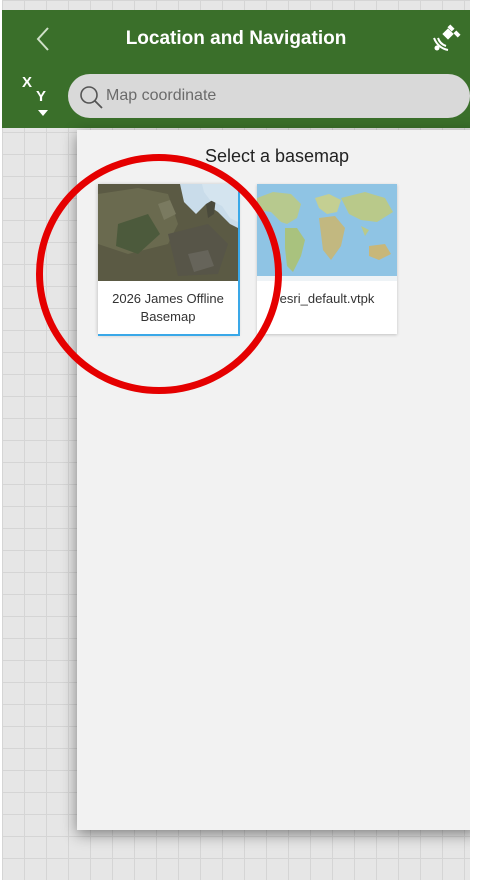 This screenshot has height=880, width=479. What do you see at coordinates (91, 97) in the screenshot?
I see `search-icon` at bounding box center [91, 97].